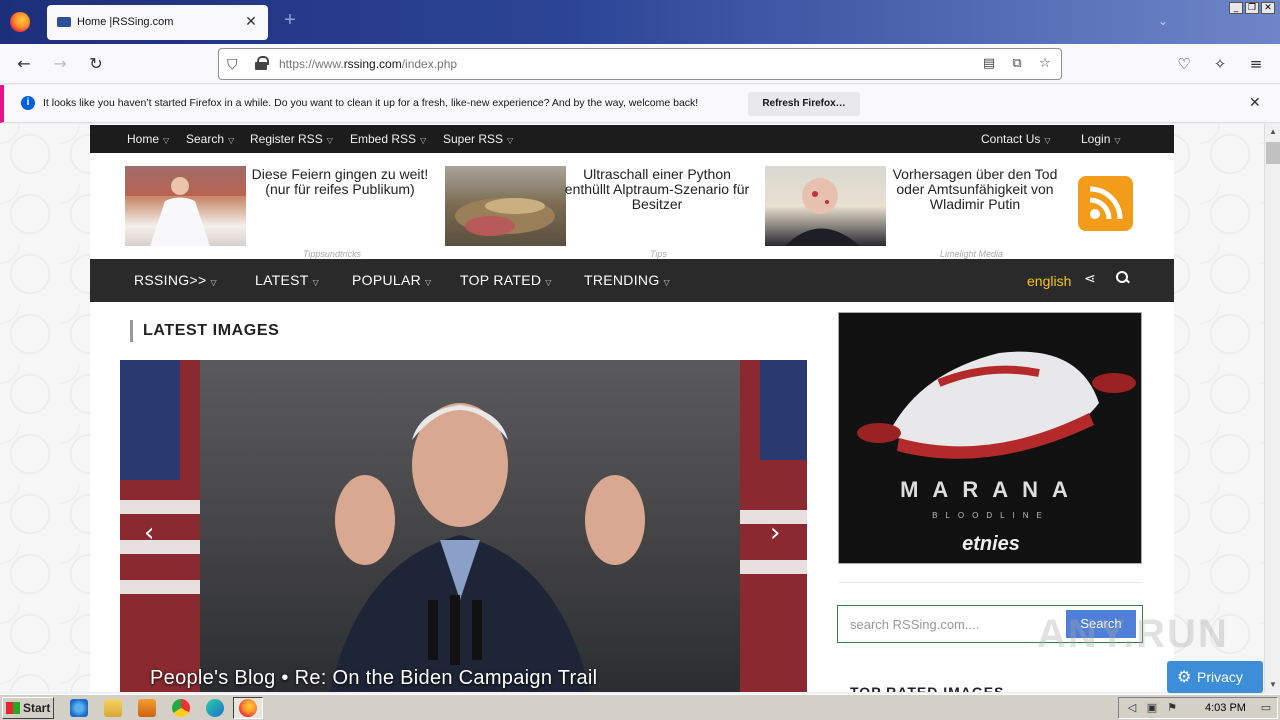 This screenshot has height=720, width=1280. What do you see at coordinates (1256, 64) in the screenshot?
I see `menu-hamburger-icon: ≡` at bounding box center [1256, 64].